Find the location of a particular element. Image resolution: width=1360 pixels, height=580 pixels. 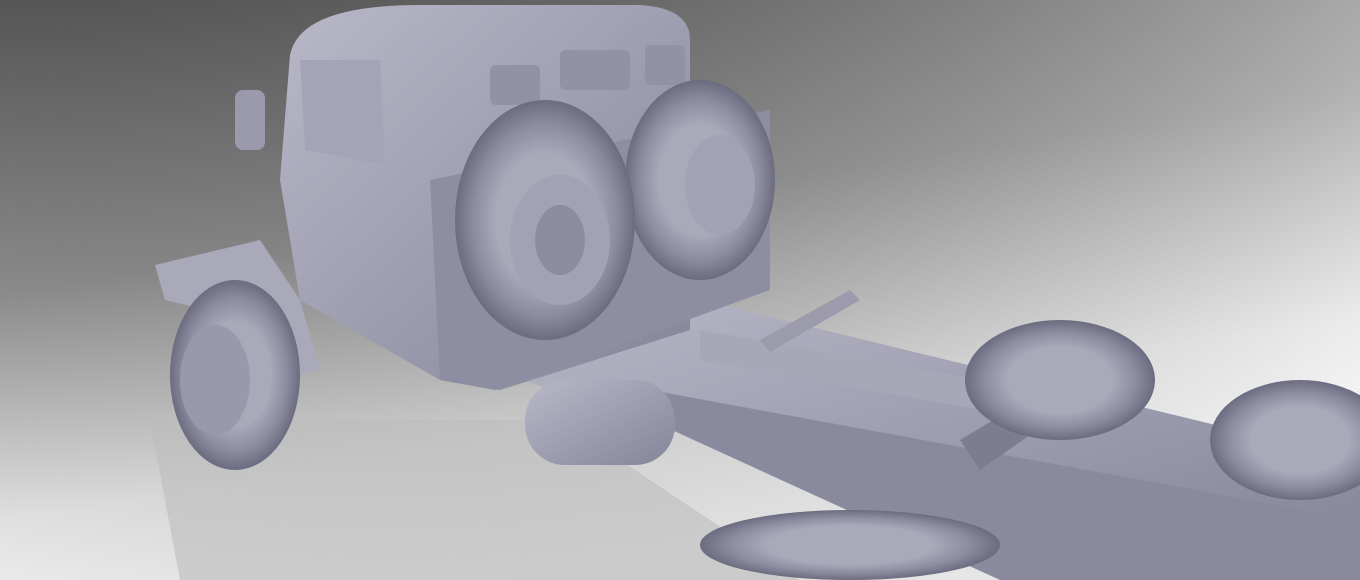

air-tank is located at coordinates (600, 422).